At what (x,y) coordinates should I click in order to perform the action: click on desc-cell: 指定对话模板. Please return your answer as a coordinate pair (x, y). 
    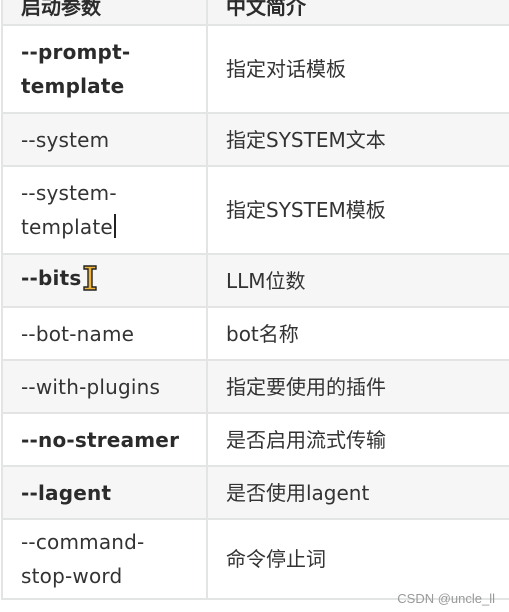
    Looking at the image, I should click on (357, 69).